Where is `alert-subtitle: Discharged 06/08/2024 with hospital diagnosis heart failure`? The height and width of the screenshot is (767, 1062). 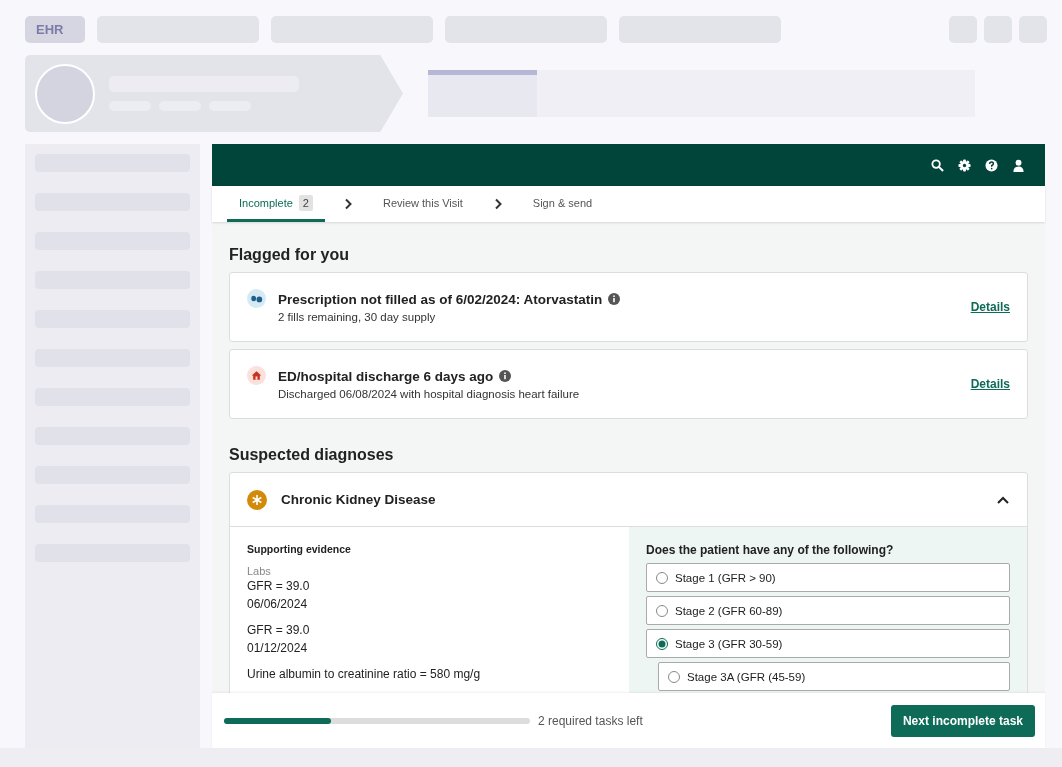 alert-subtitle: Discharged 06/08/2024 with hospital diagnosis heart failure is located at coordinates (429, 393).